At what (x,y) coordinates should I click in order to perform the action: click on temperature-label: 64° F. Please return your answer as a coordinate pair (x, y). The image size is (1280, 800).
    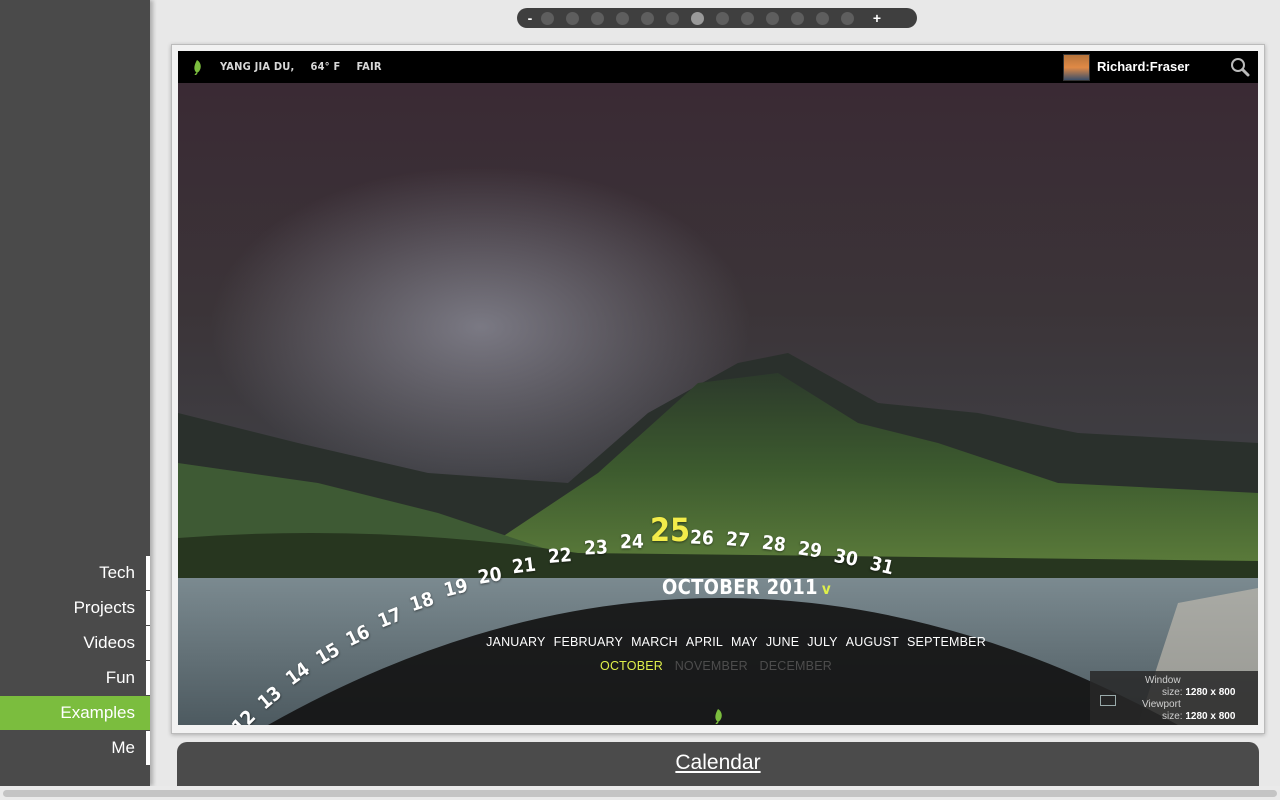
    Looking at the image, I should click on (325, 66).